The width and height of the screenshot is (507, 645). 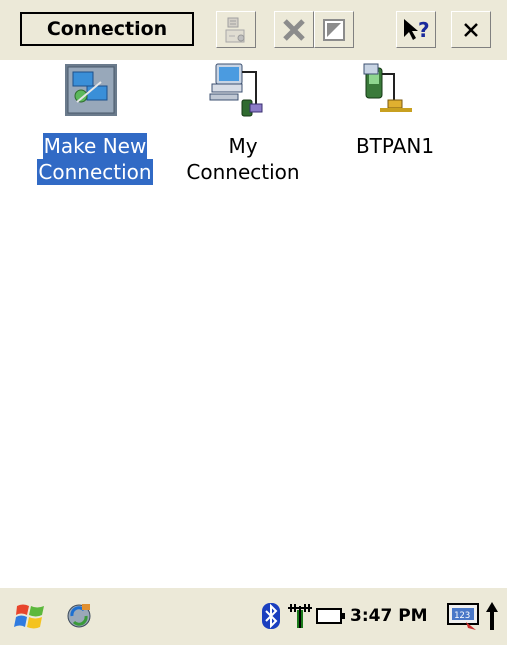 I want to click on connection-label: BTPAN1, so click(x=395, y=146).